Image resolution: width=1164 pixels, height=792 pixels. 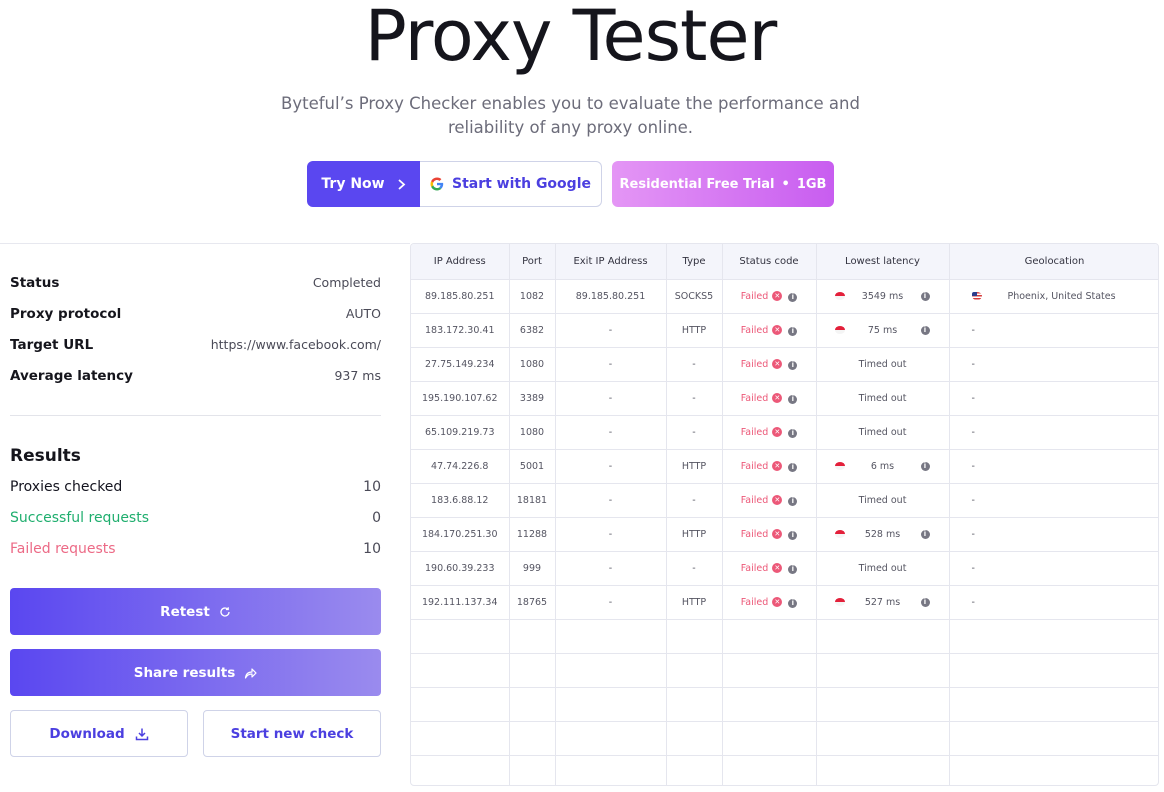 I want to click on start-new-check-button: Start new check, so click(x=292, y=733).